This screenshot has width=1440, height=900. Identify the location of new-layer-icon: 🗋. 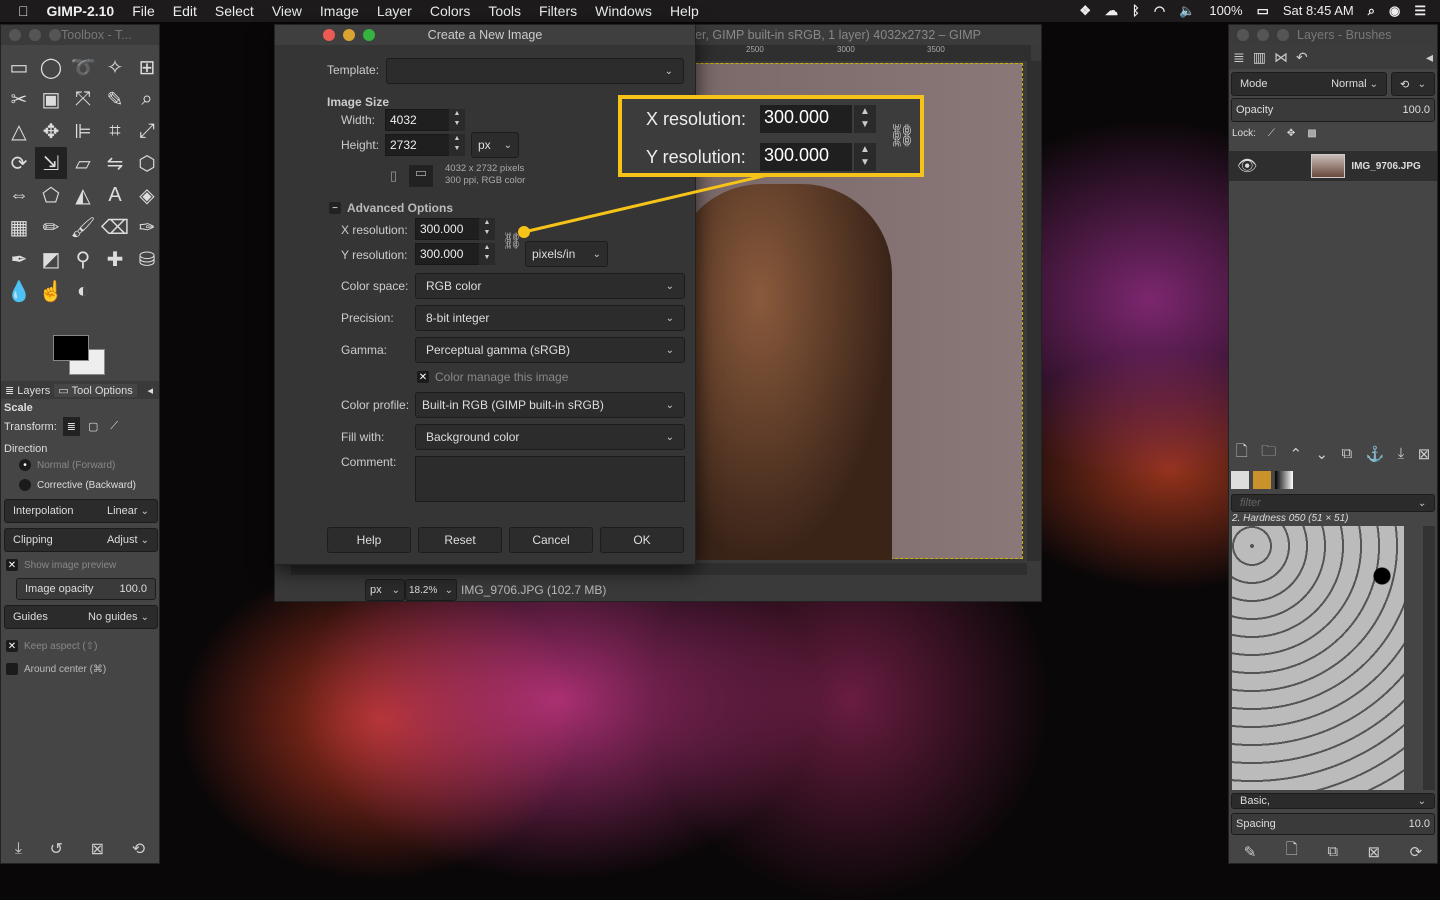
(1242, 453).